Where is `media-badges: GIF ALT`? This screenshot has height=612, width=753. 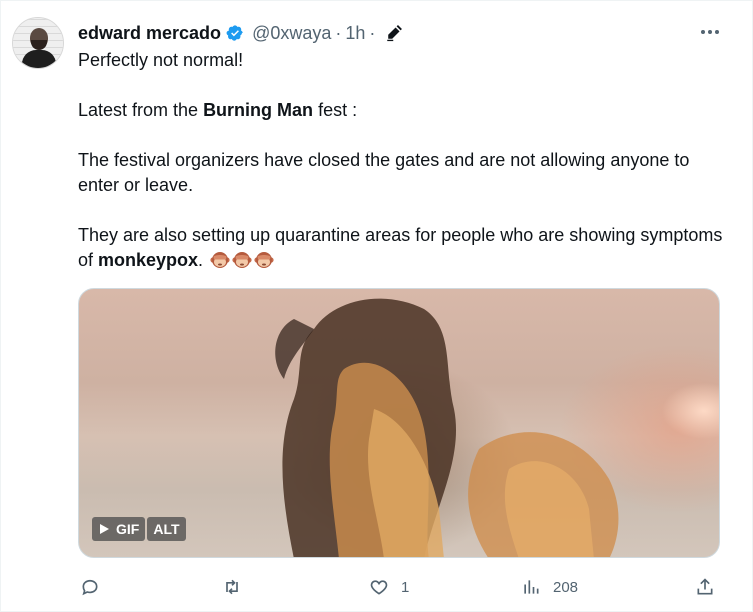
media-badges: GIF ALT is located at coordinates (139, 529).